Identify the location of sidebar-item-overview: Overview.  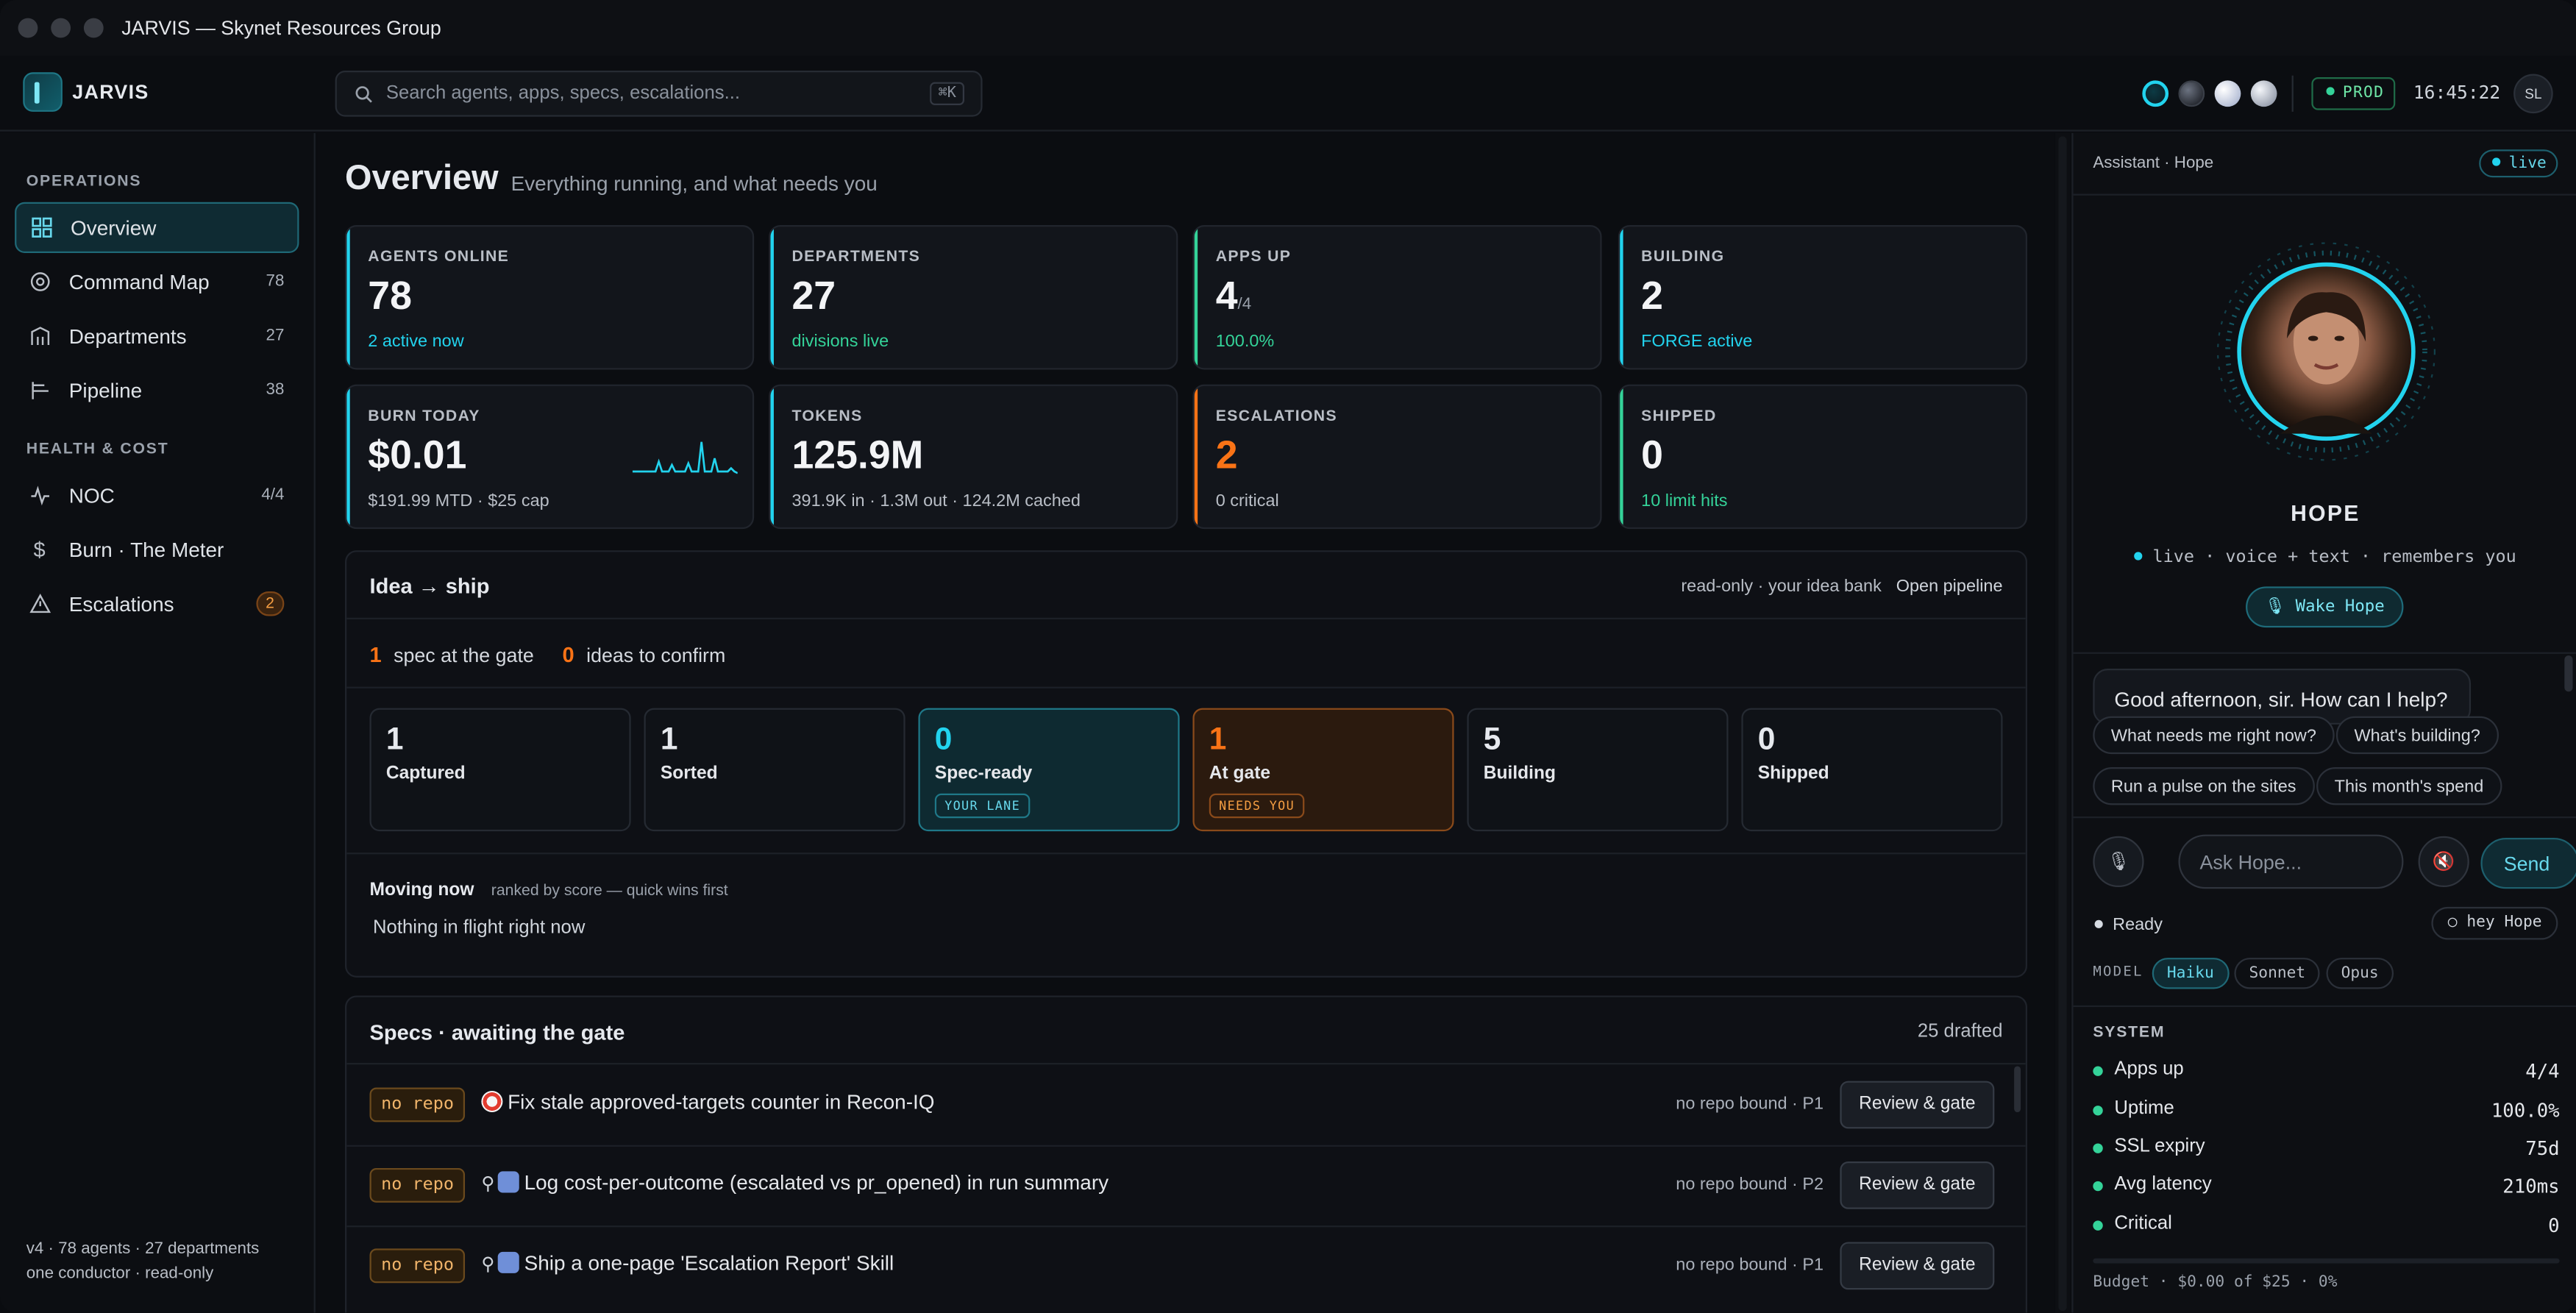
(157, 227).